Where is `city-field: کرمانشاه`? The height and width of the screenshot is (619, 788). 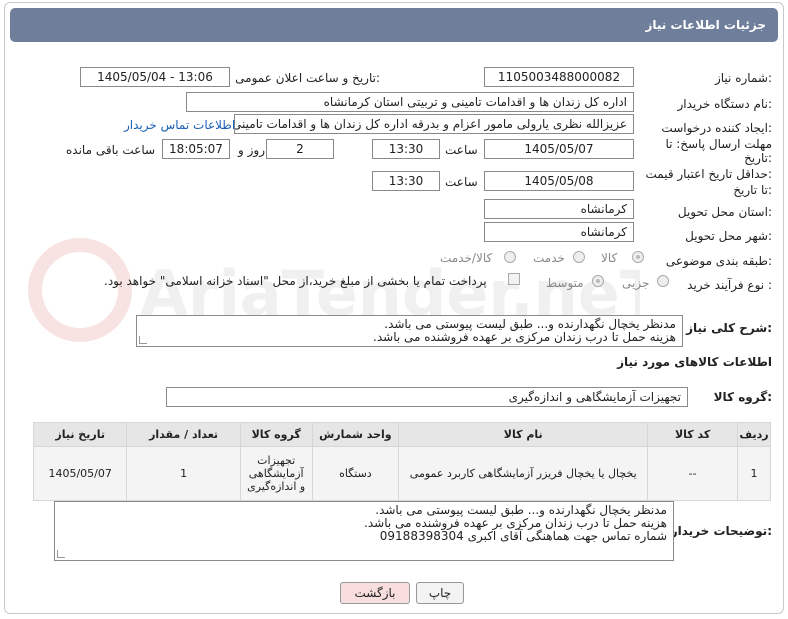
city-field: کرمانشاه is located at coordinates (559, 232).